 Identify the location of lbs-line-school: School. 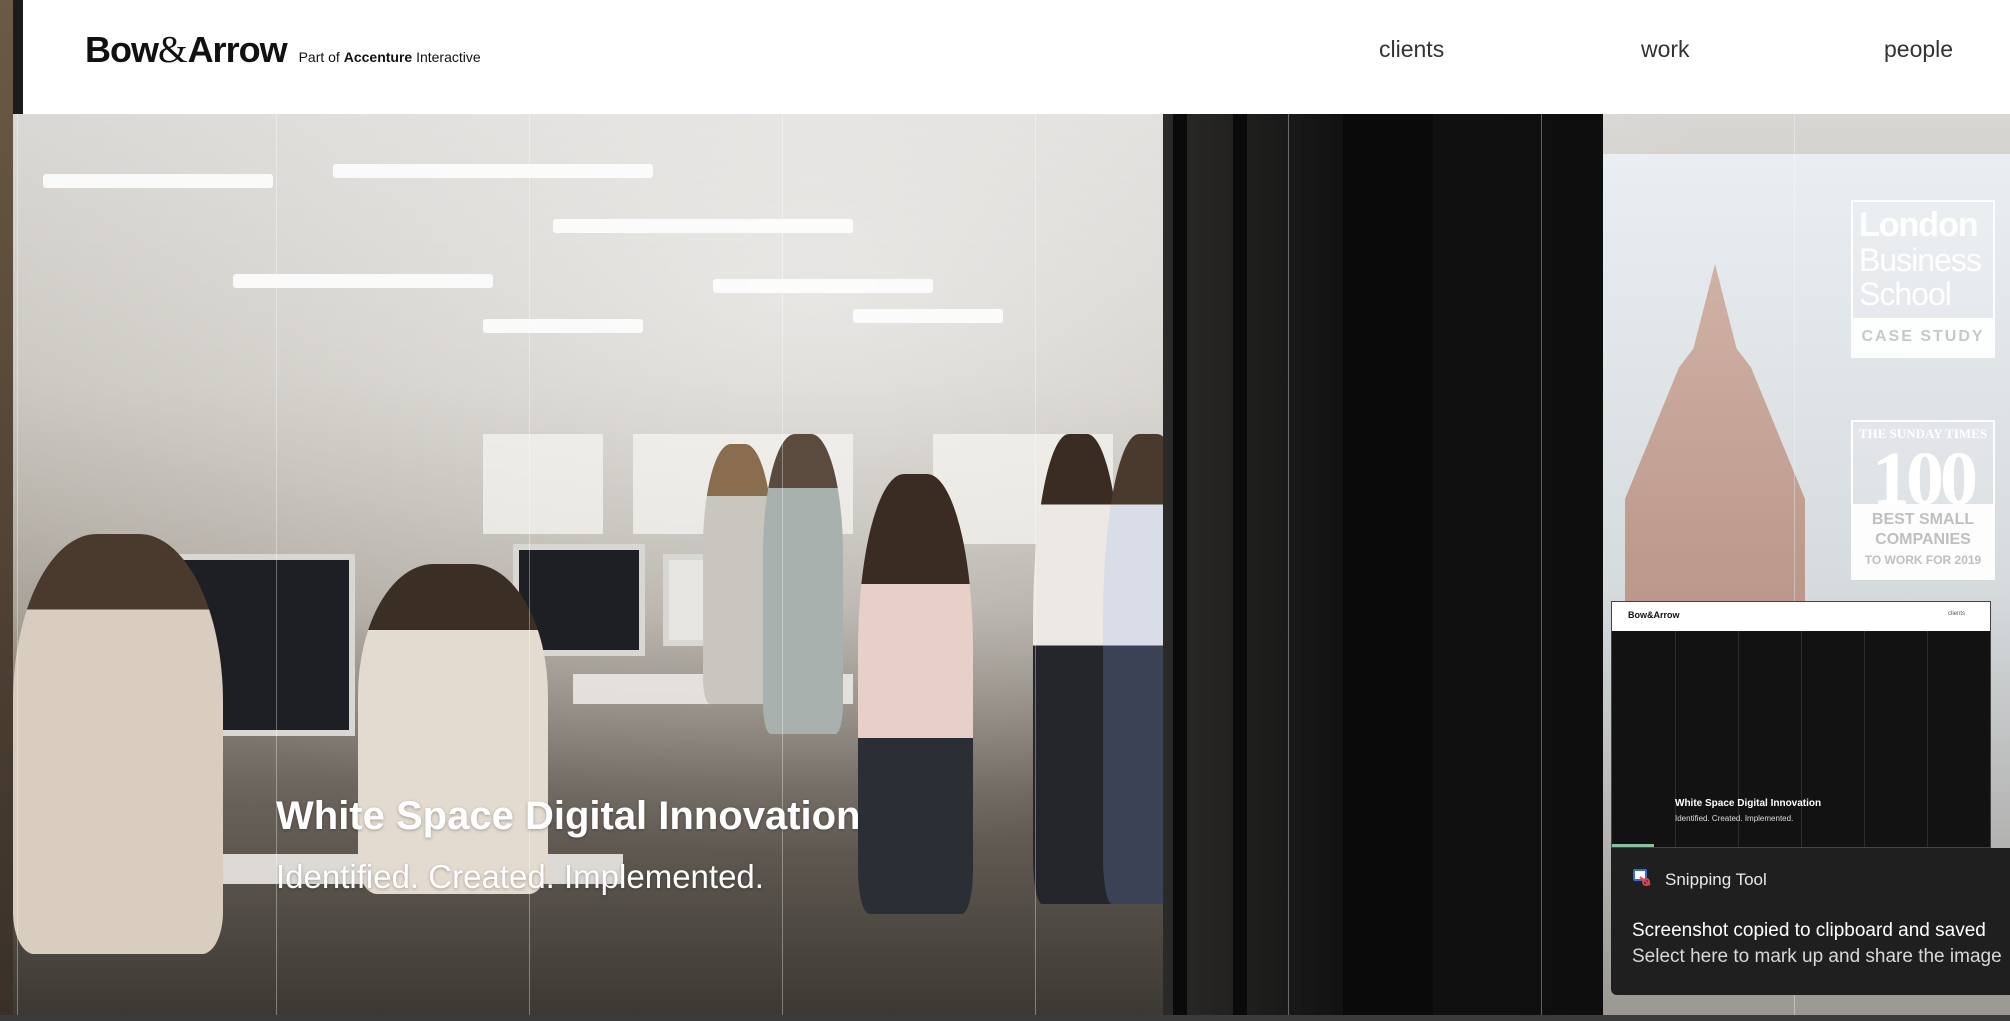
(1905, 294).